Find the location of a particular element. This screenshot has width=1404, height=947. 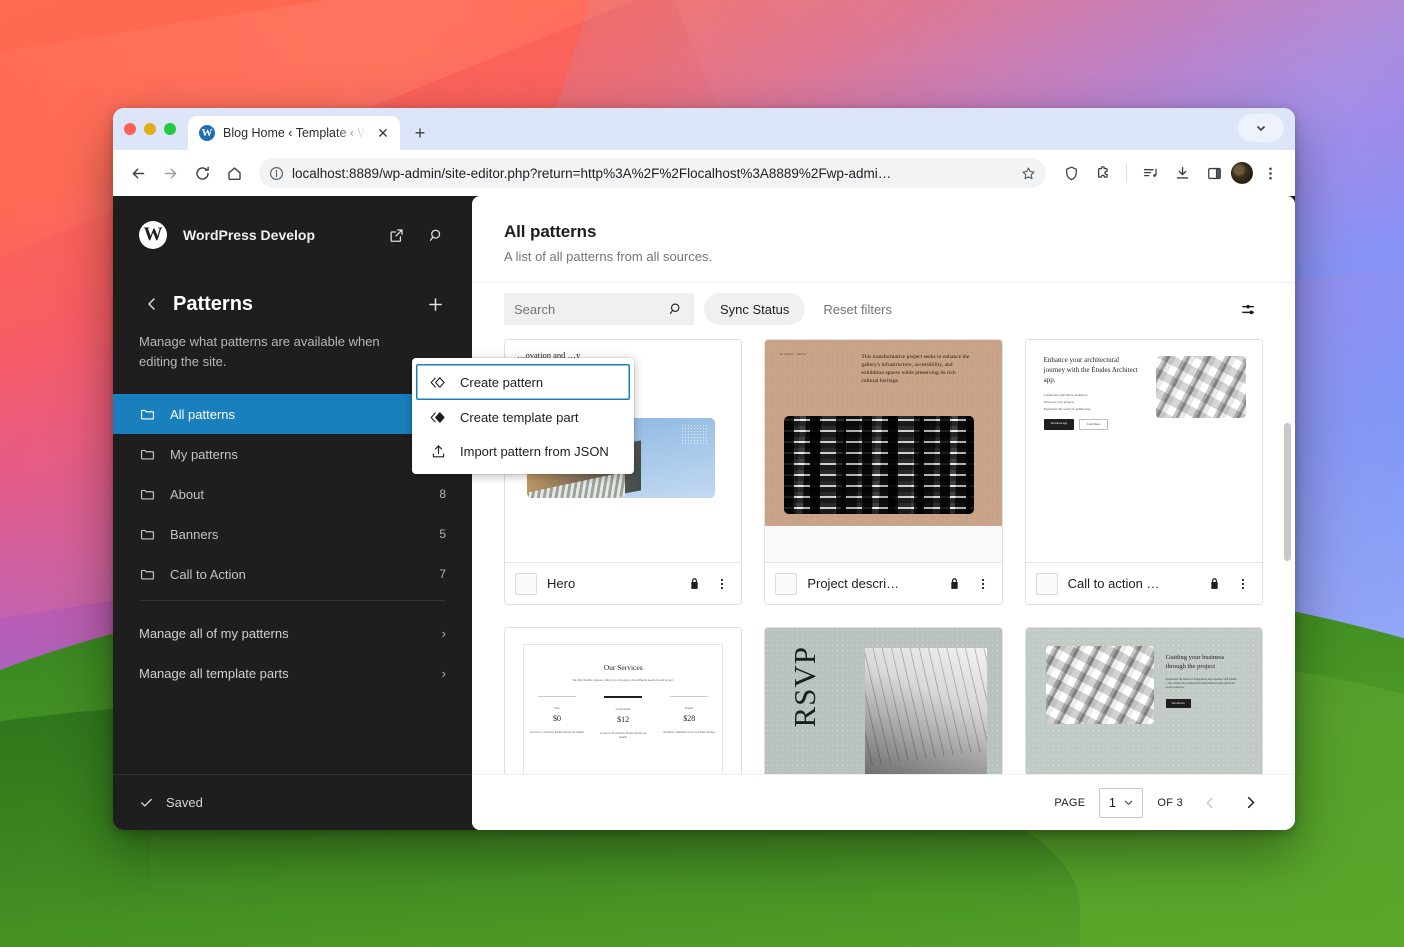

preview-tier-name: Connoisseur is located at coordinates (623, 709).